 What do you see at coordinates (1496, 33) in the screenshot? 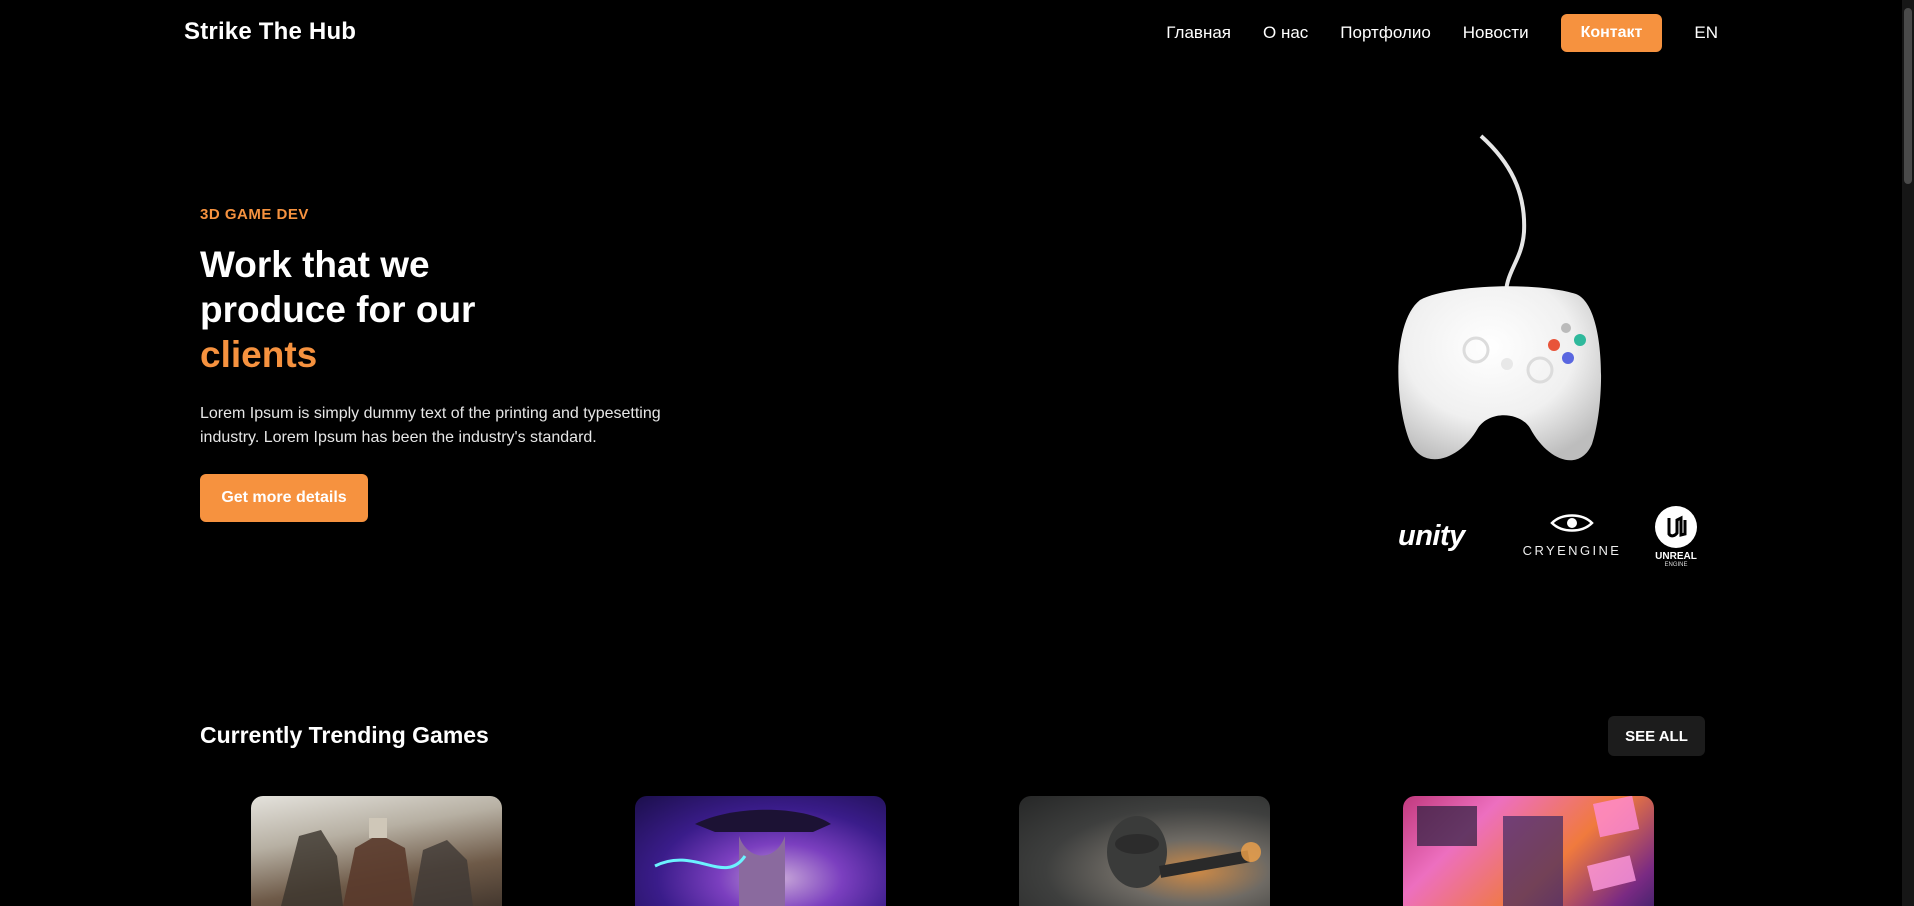
I see `nav-item-news: Новости` at bounding box center [1496, 33].